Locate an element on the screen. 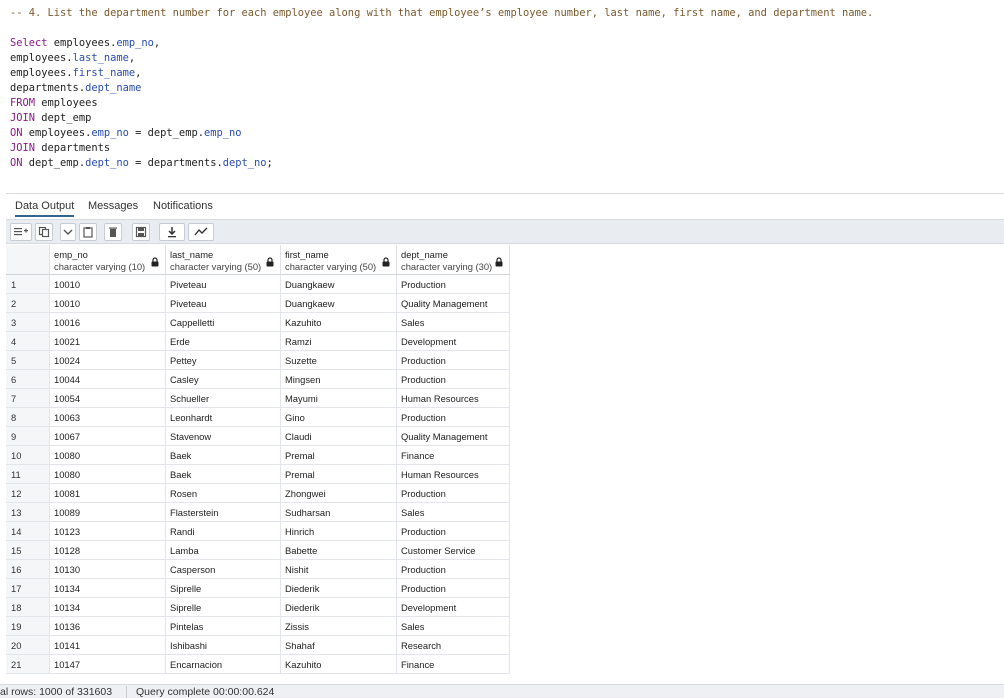 Image resolution: width=1004 pixels, height=698 pixels. table-cell: 10067 is located at coordinates (108, 436).